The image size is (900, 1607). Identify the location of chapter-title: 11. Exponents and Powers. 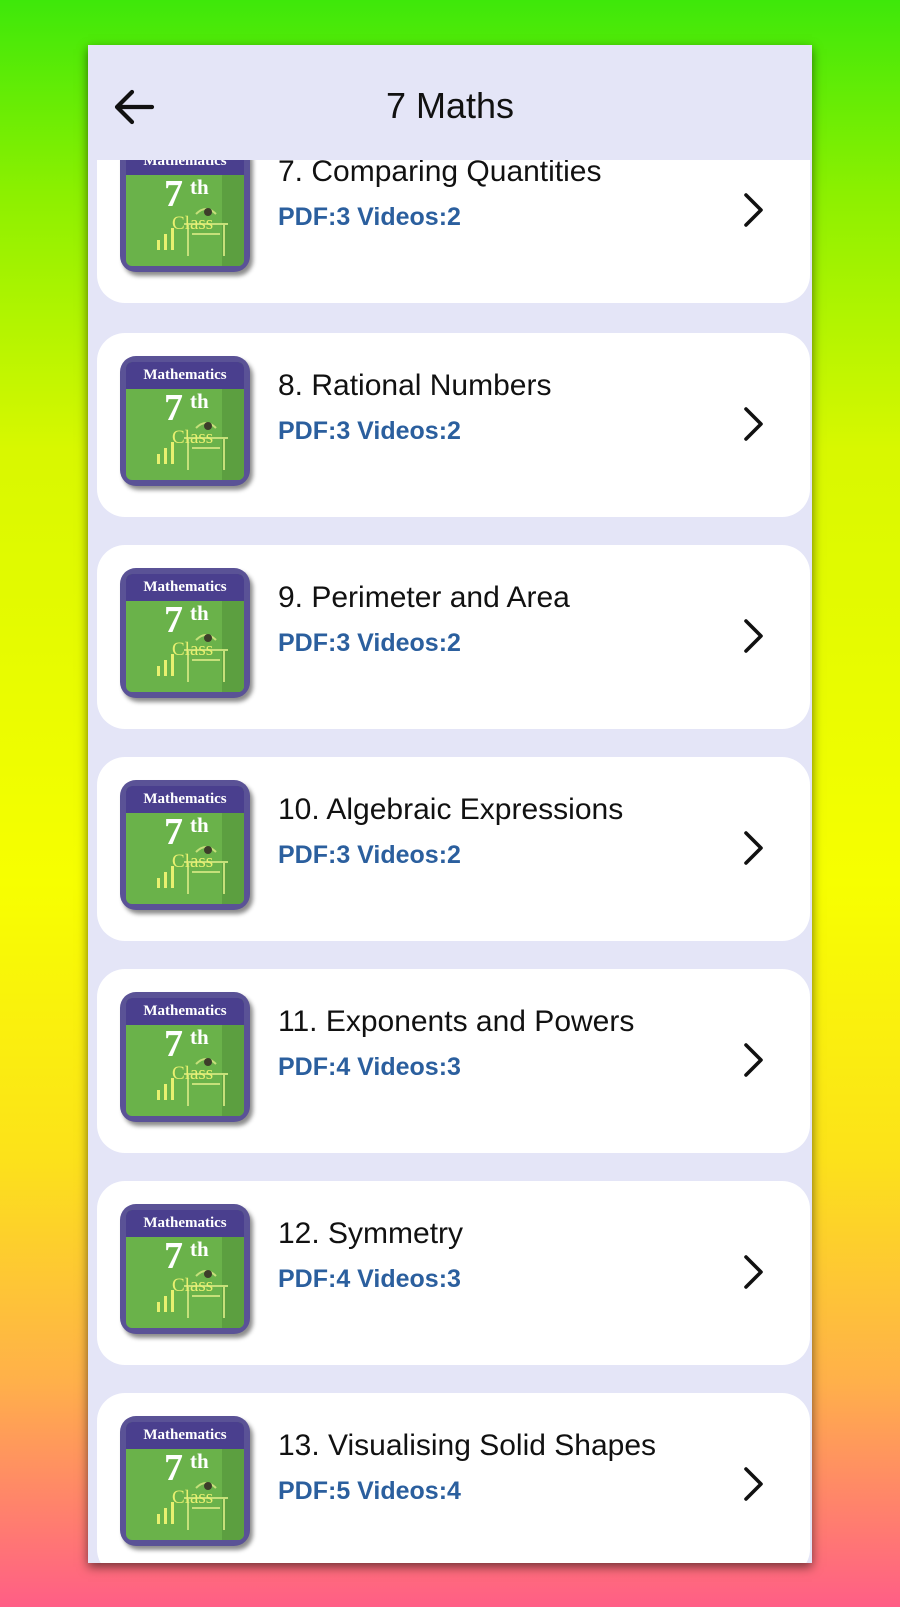
(456, 1021).